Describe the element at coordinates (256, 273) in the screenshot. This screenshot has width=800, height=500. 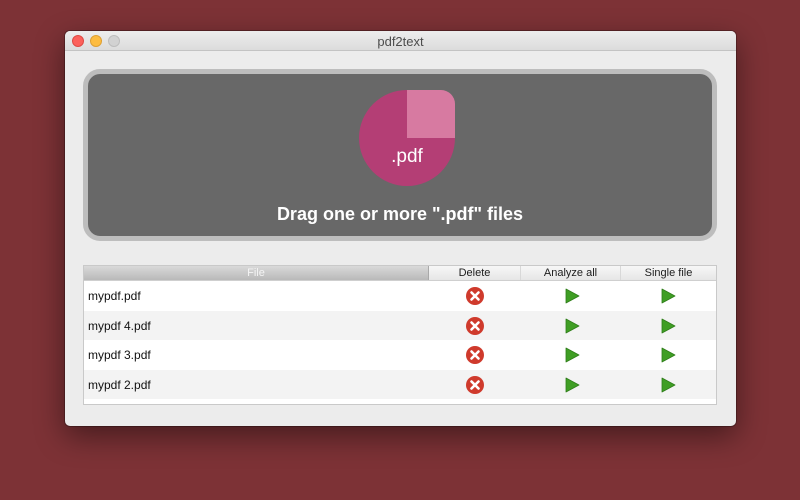
I see `column-header-file: File` at that location.